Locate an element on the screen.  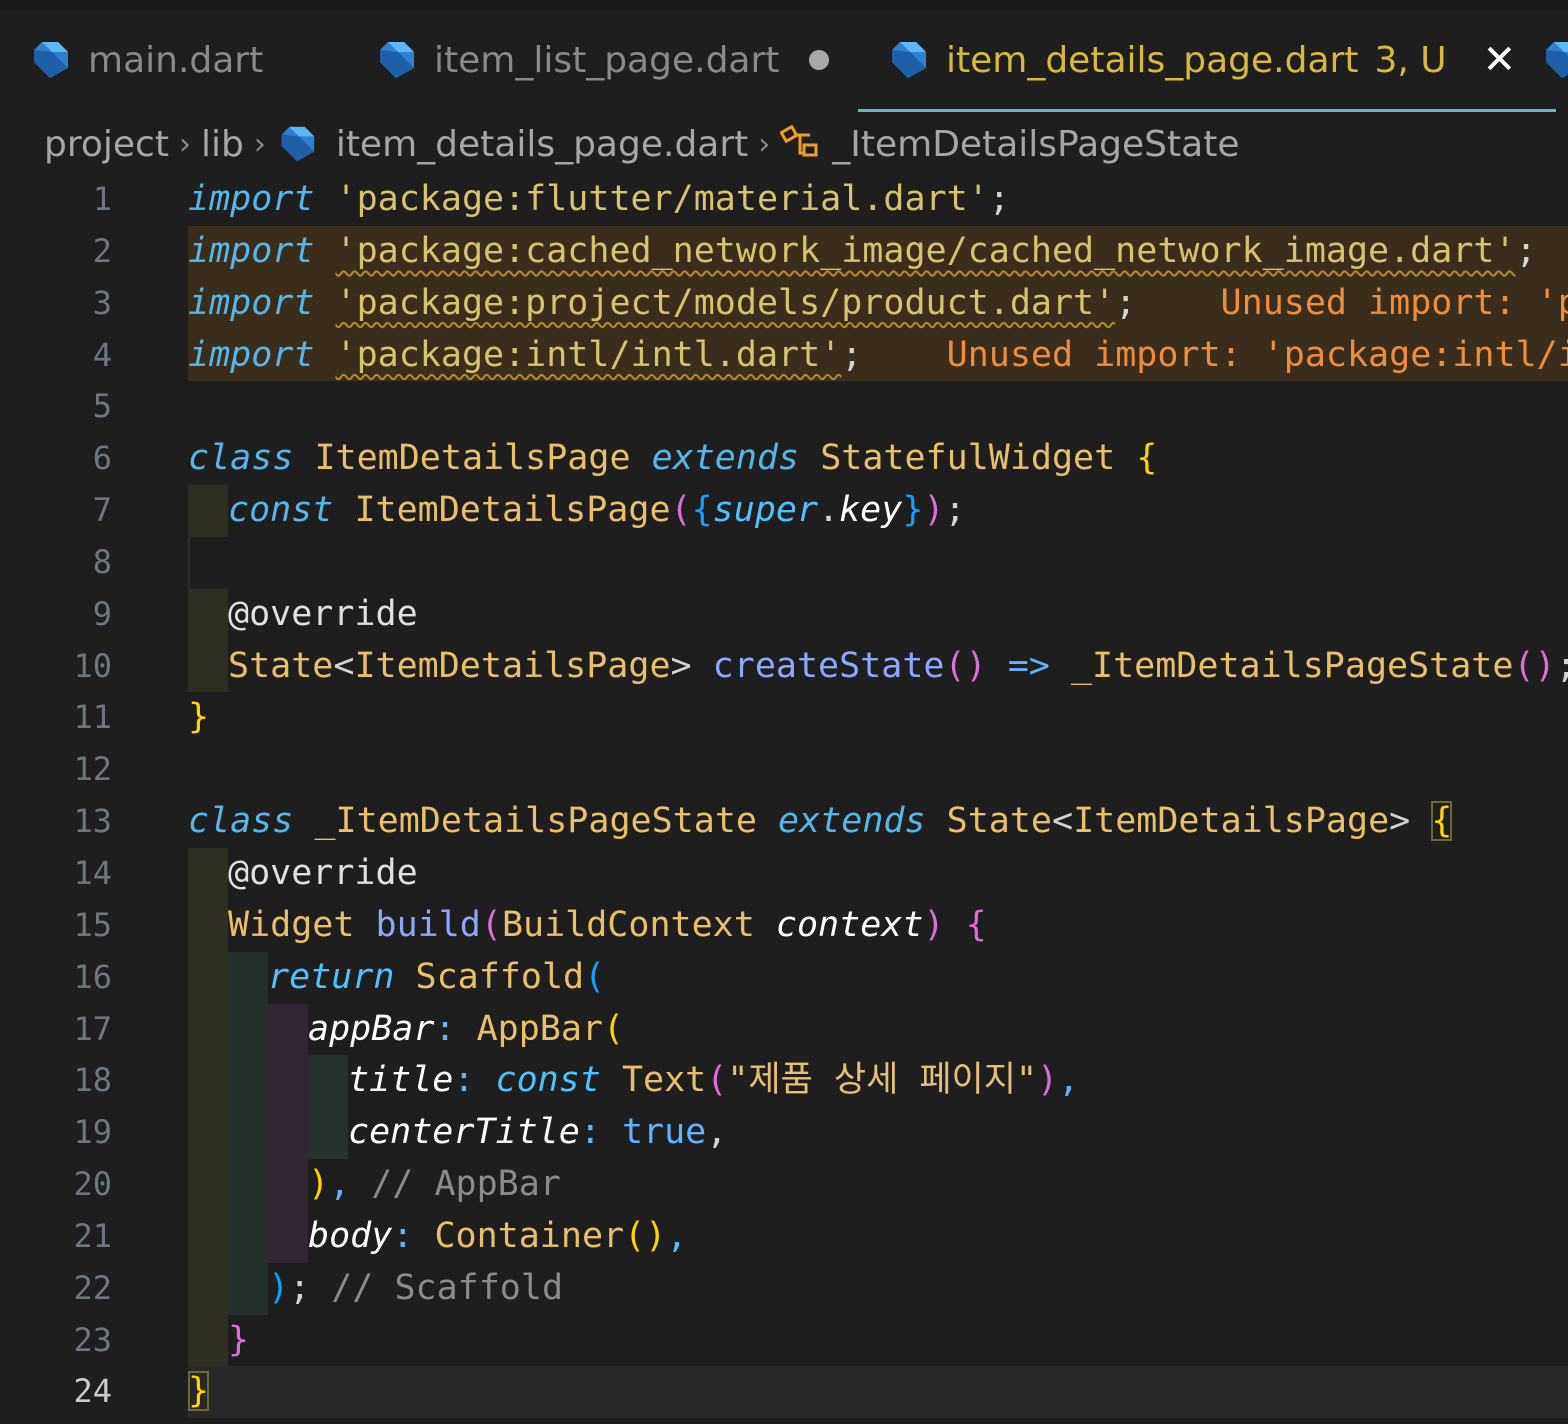
line-number: 21 is located at coordinates (92, 1235).